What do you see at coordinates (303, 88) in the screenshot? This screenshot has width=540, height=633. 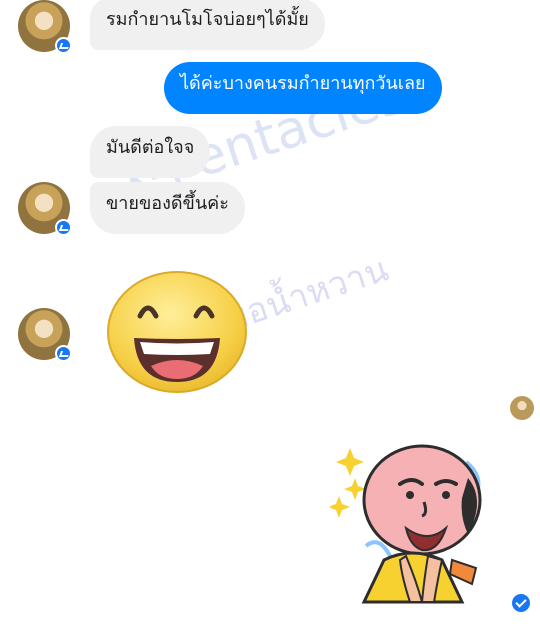 I see `outgoing-message-bubble: ได้ค่ะบางคนรมกำยานทุกวันเลย` at bounding box center [303, 88].